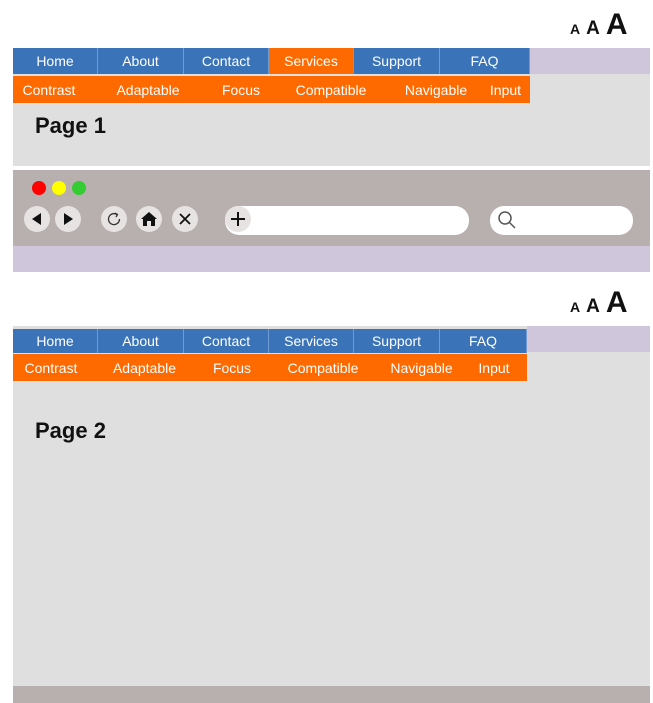  Describe the element at coordinates (494, 367) in the screenshot. I see `page2-subnav-input: Input` at that location.